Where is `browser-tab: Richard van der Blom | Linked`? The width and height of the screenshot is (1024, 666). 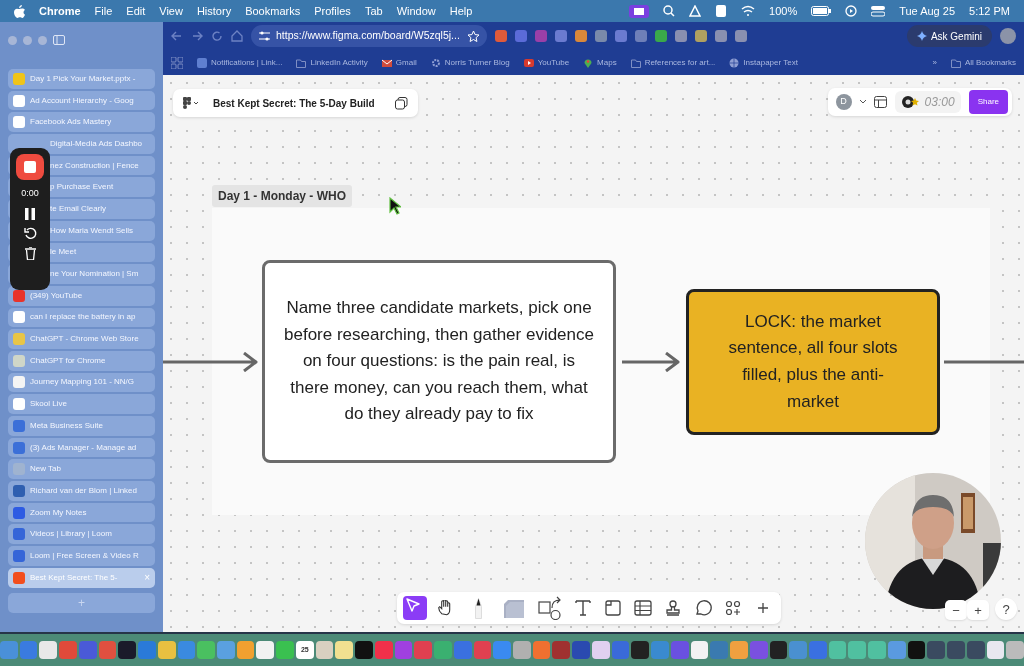 browser-tab: Richard van der Blom | Linked is located at coordinates (81, 491).